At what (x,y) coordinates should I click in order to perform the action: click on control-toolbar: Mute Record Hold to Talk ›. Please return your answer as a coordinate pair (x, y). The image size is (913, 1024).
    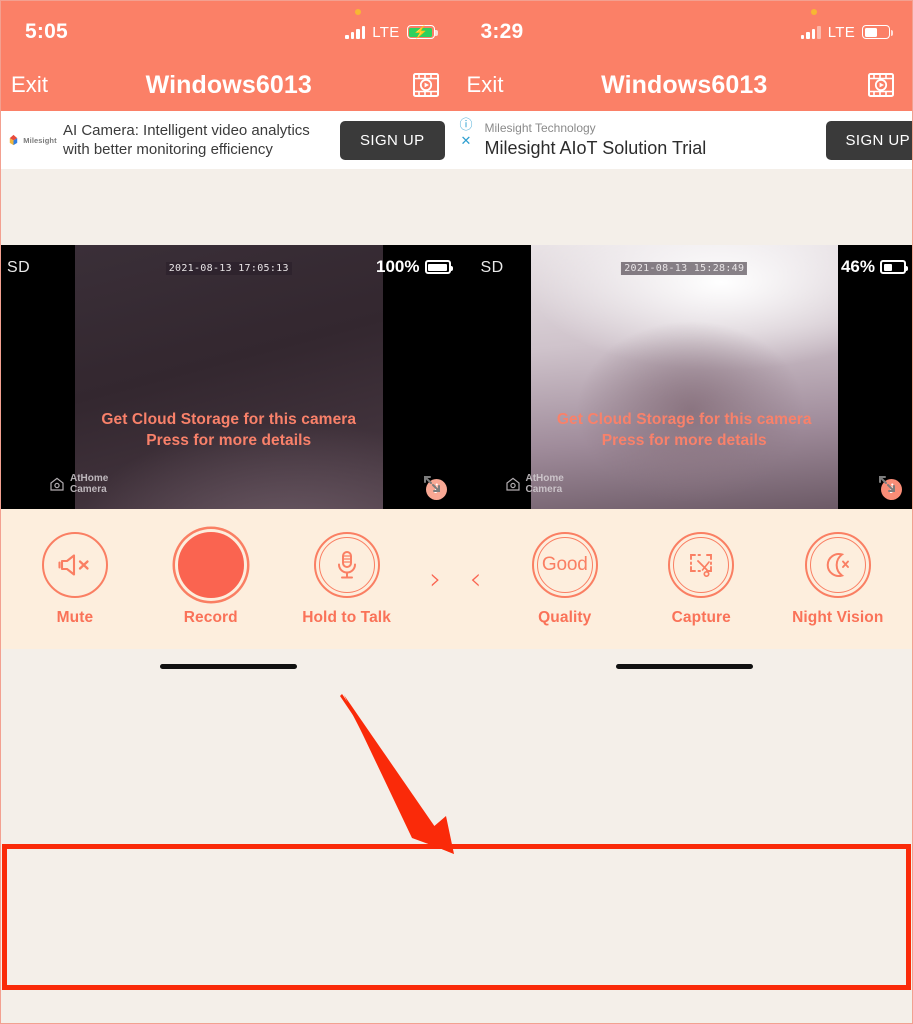
    Looking at the image, I should click on (229, 579).